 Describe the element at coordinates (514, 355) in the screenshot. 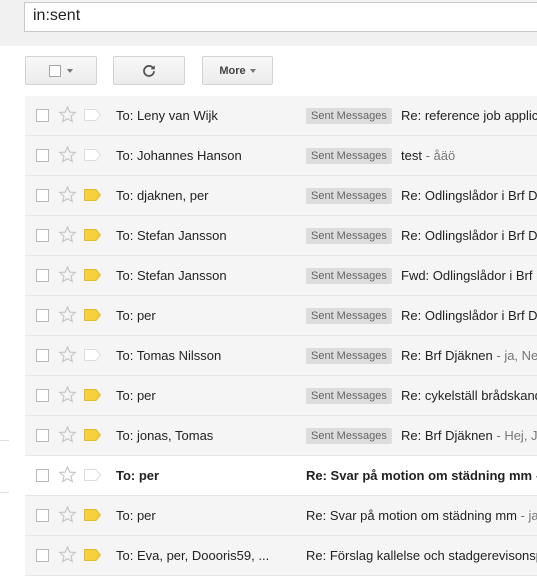

I see `snippet-text: - ja, Ne` at that location.